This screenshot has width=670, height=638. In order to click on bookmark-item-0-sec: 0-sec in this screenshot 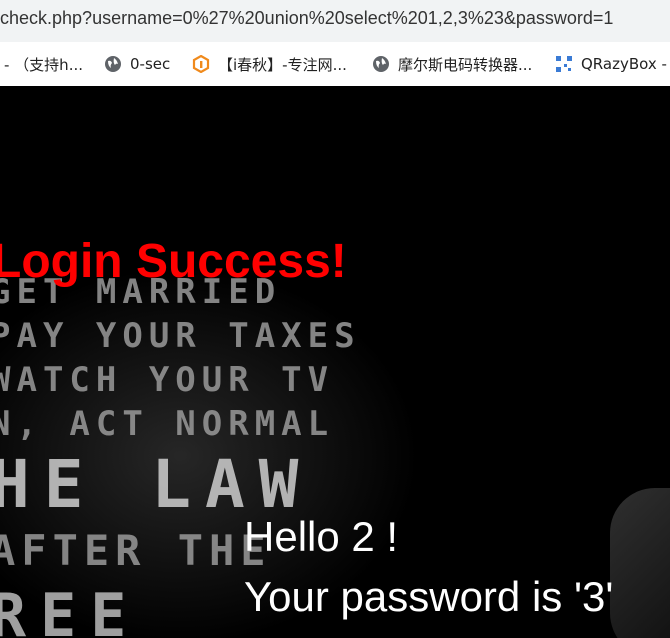, I will do `click(137, 64)`.